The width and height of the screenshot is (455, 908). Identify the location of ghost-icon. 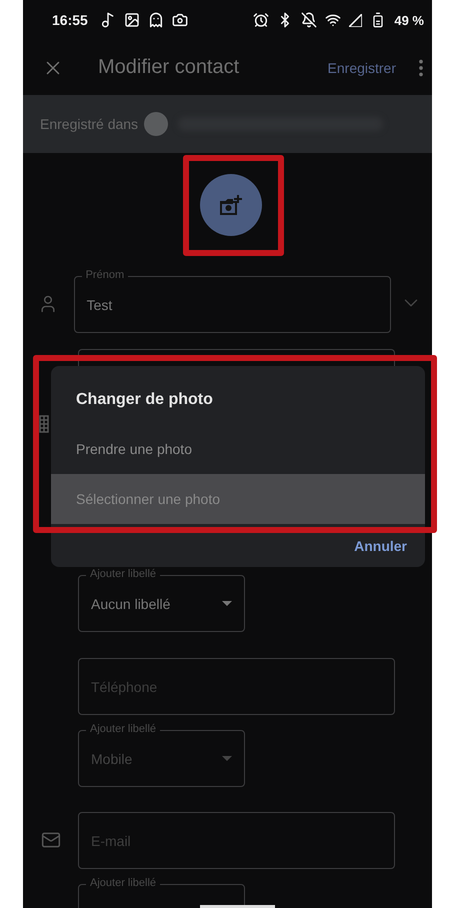
(156, 20).